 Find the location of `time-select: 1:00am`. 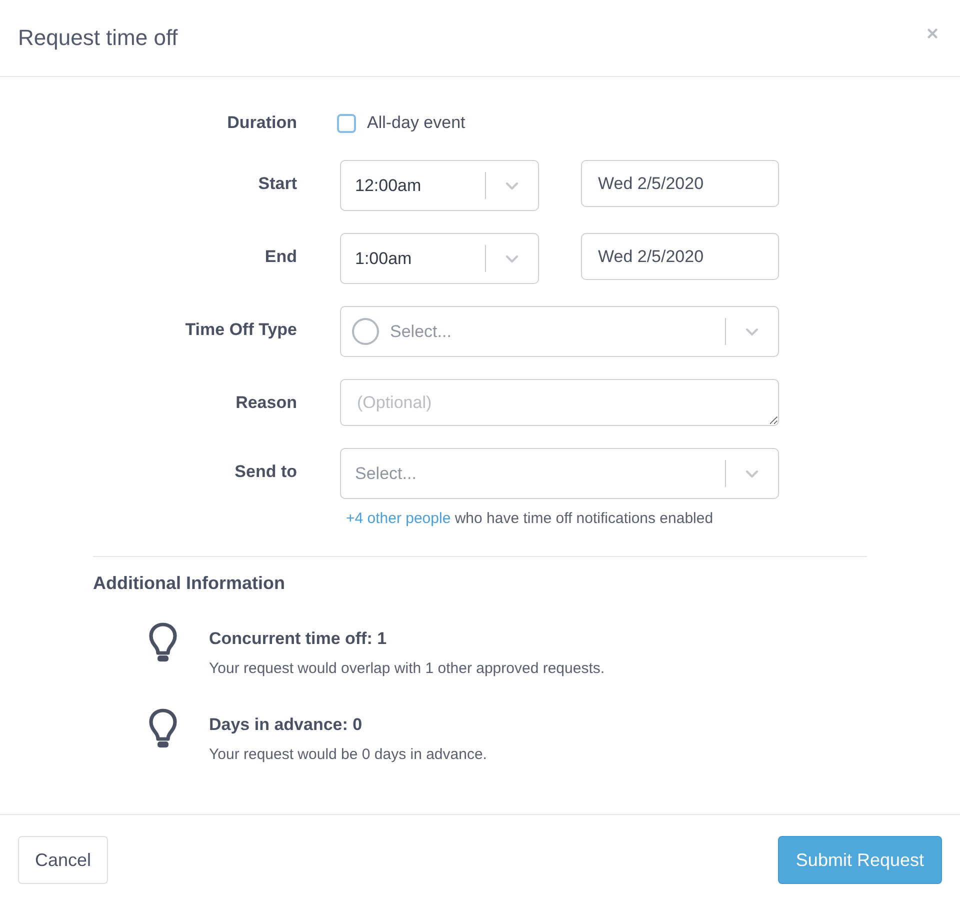

time-select: 1:00am is located at coordinates (439, 258).